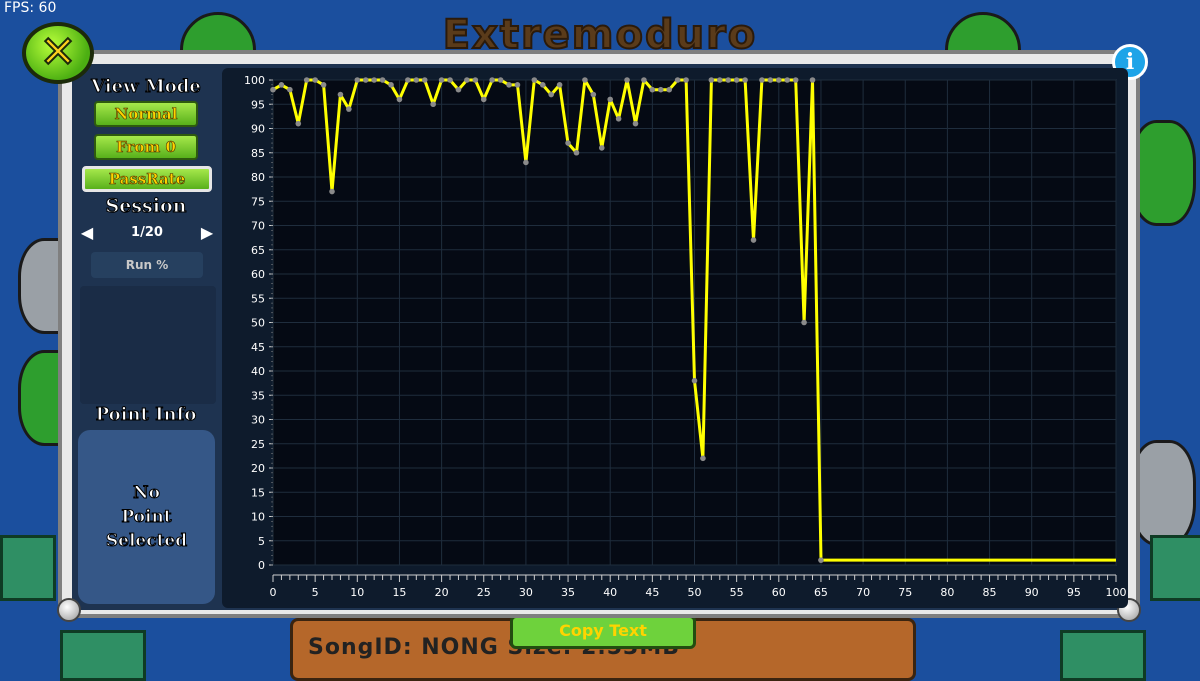 This screenshot has height=681, width=1200. What do you see at coordinates (258, 274) in the screenshot?
I see `y-tick-label: 60` at bounding box center [258, 274].